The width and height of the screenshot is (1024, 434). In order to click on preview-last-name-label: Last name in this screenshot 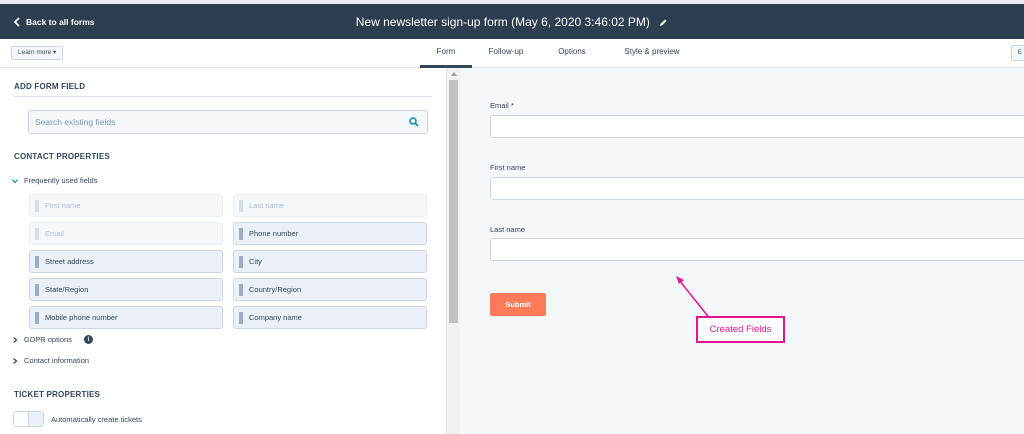, I will do `click(508, 229)`.